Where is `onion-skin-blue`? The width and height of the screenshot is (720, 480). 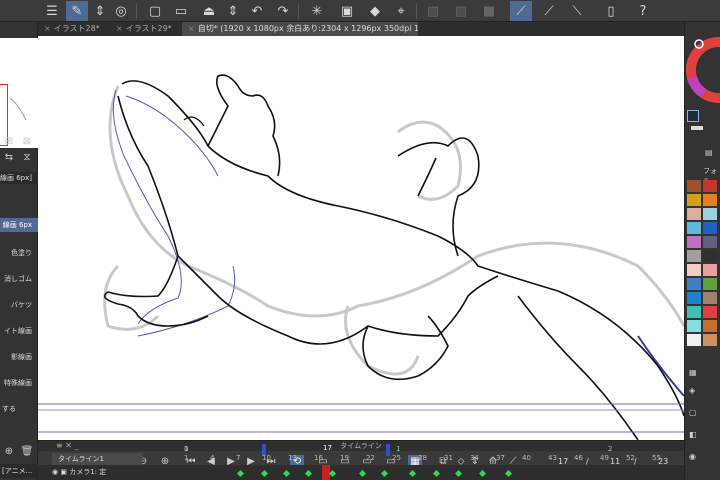 onion-skin-blue is located at coordinates (147, 207).